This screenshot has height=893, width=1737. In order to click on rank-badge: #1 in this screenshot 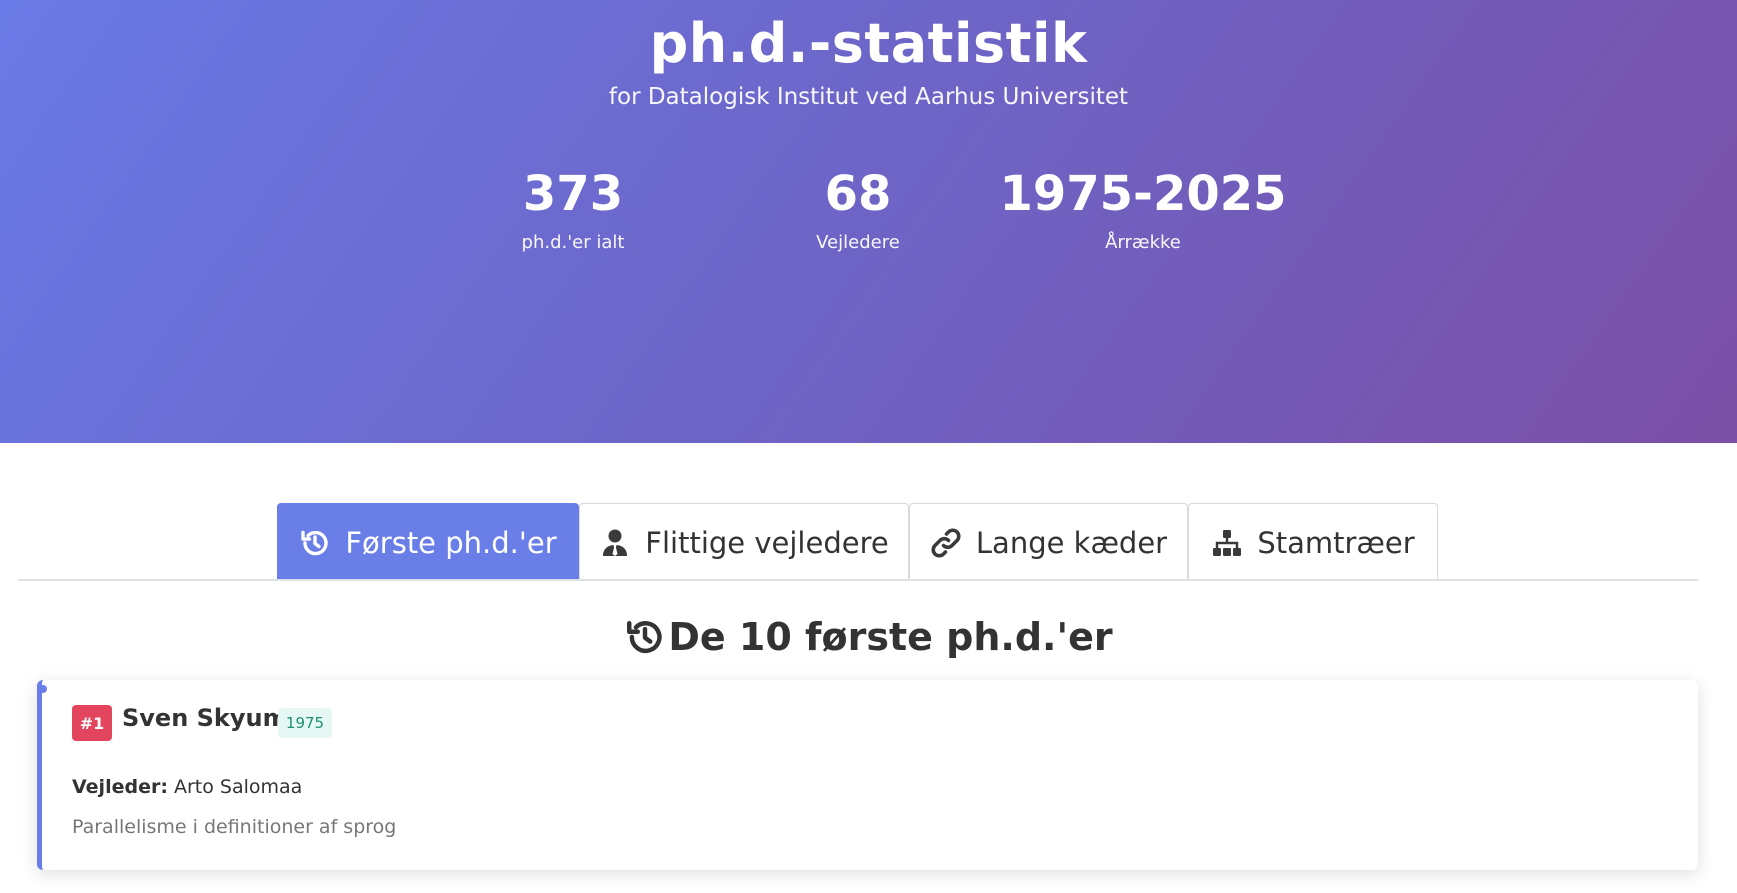, I will do `click(92, 723)`.